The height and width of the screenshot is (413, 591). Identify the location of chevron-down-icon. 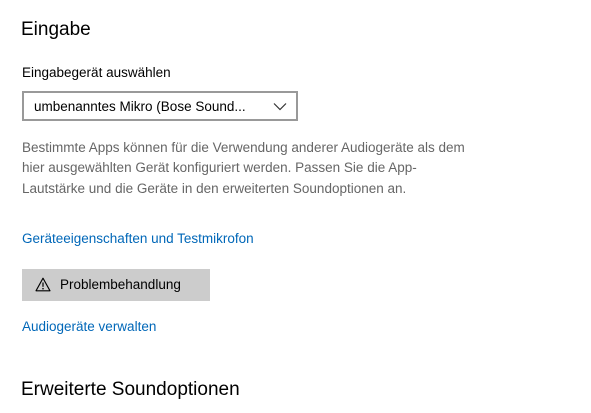
(280, 107).